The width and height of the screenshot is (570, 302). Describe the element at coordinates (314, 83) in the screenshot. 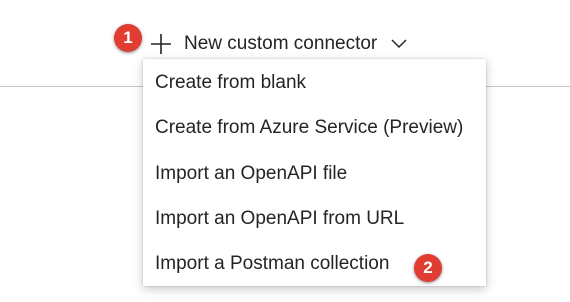

I see `menu-item-create-from-blank: Create from blank` at that location.